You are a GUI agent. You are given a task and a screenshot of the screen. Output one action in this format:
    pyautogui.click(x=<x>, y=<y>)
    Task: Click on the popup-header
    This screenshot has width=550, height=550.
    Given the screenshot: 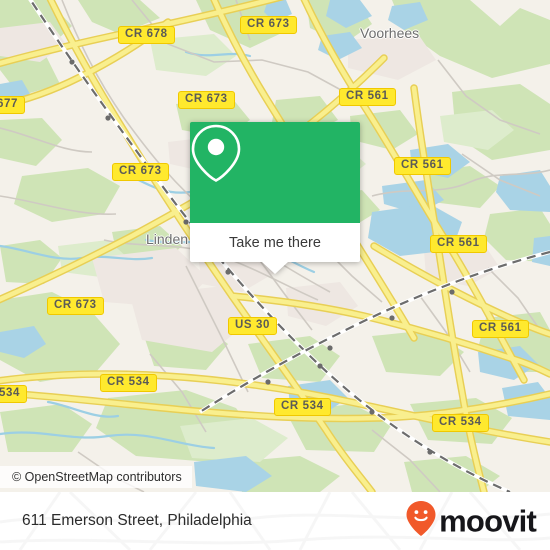 What is the action you would take?
    pyautogui.click(x=275, y=172)
    